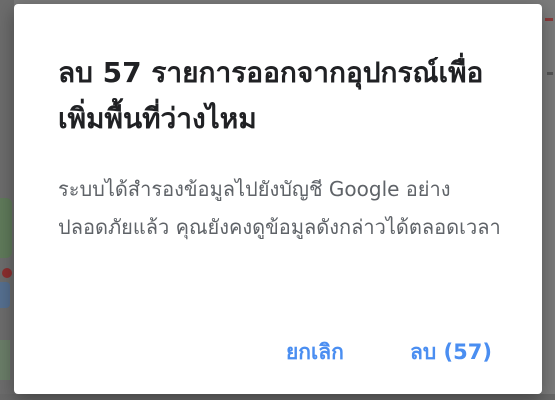 The width and height of the screenshot is (555, 400). I want to click on background-chip, so click(5, 295).